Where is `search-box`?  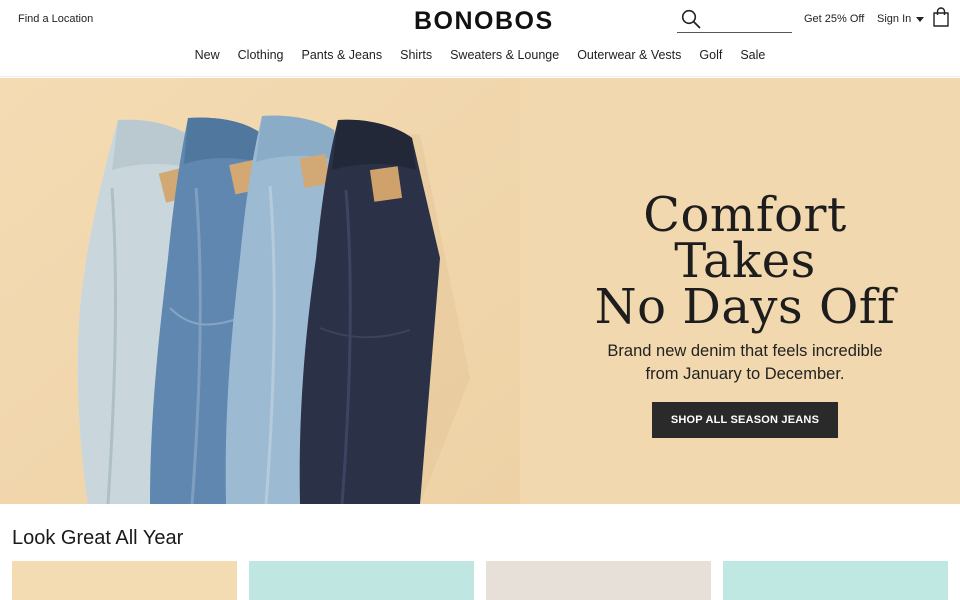
search-box is located at coordinates (734, 20).